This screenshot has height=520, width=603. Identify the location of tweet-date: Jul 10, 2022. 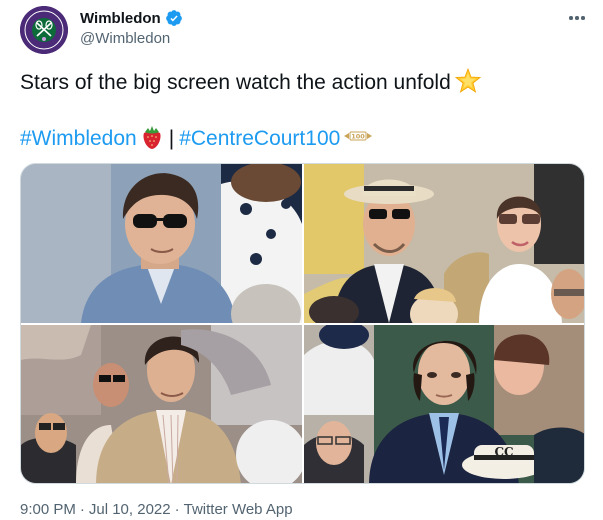
(130, 509).